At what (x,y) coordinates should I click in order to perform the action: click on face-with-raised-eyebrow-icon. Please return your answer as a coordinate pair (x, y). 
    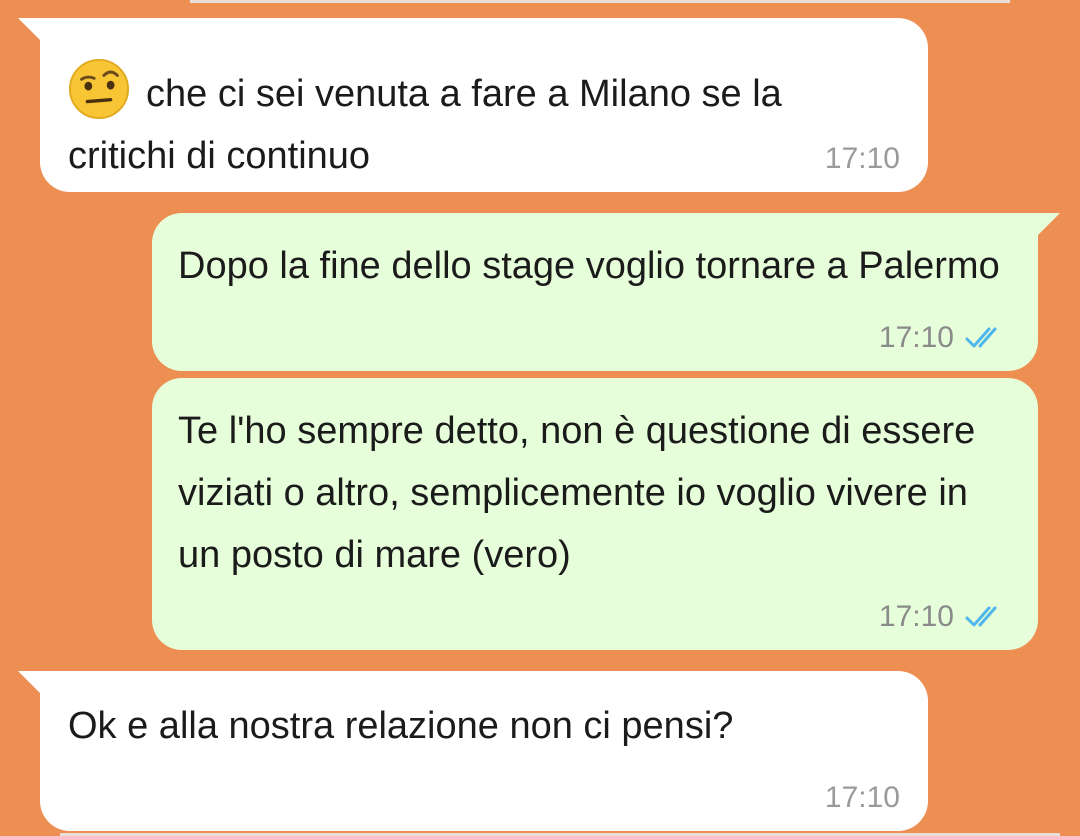
    Looking at the image, I should click on (99, 89).